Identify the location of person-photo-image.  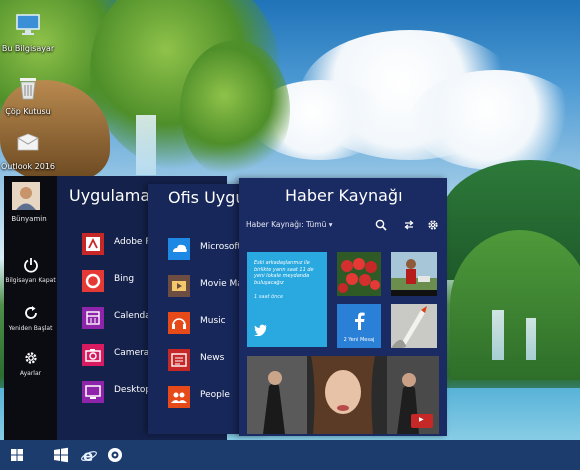
(414, 274).